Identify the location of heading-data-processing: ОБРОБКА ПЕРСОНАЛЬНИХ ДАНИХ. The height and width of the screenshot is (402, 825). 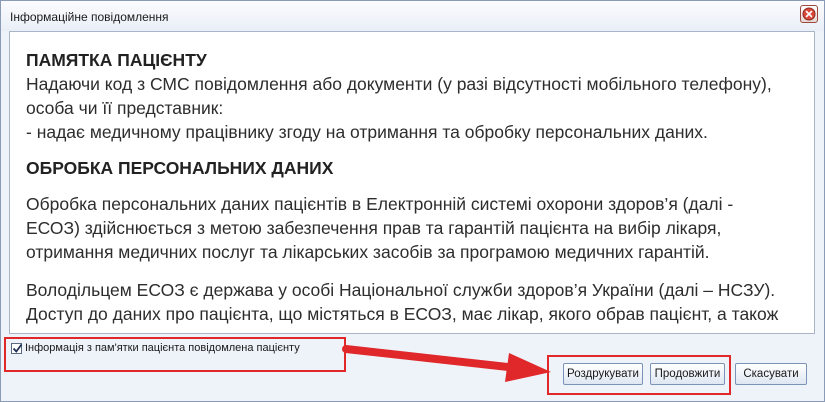
(180, 168).